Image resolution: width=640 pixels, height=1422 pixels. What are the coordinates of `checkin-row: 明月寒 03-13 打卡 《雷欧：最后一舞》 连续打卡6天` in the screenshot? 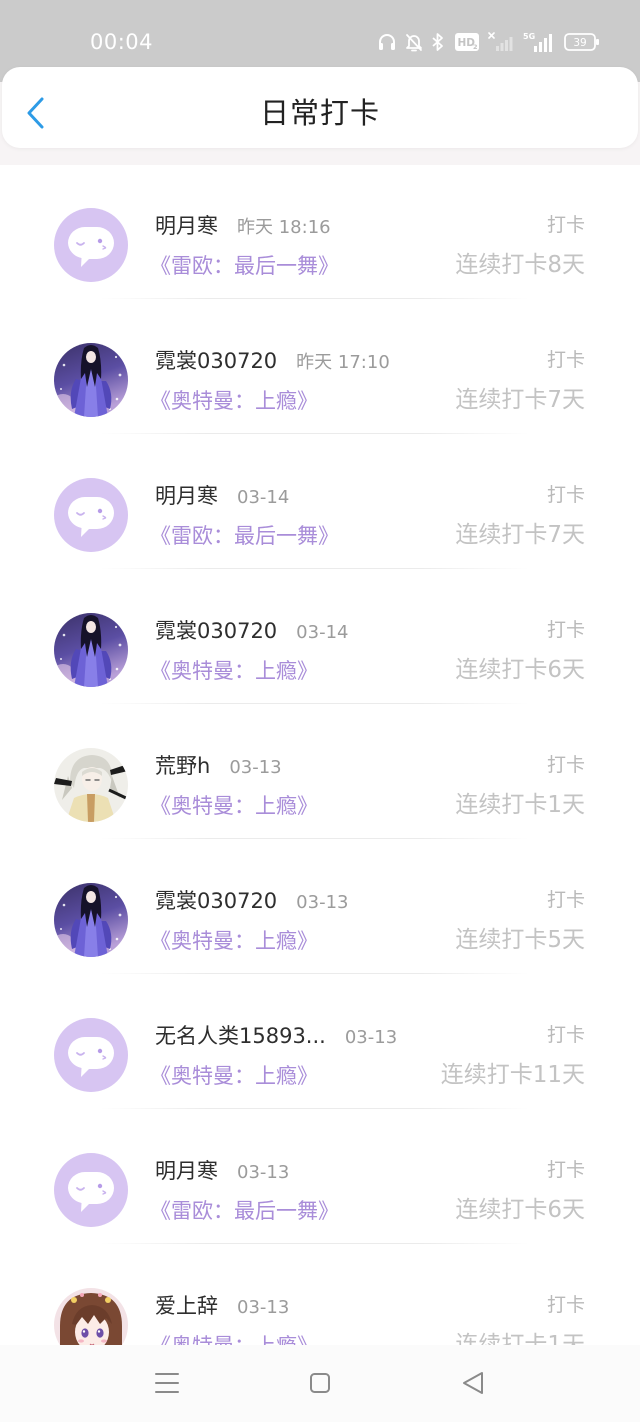 It's located at (320, 1177).